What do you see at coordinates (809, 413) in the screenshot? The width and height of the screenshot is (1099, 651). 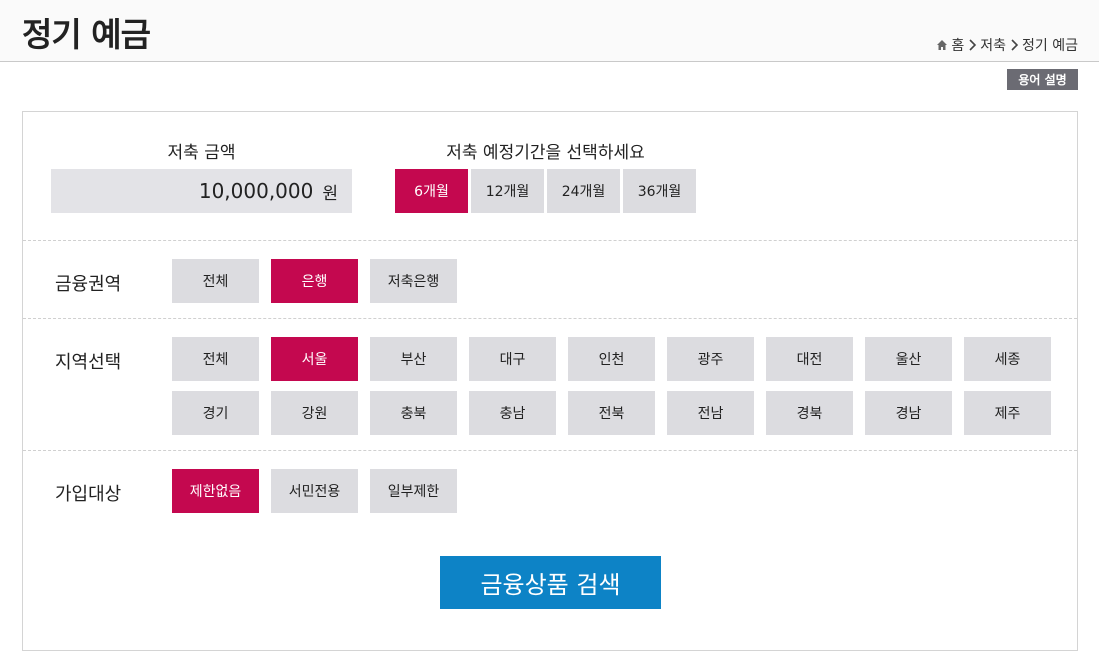 I see `region-option: 경북` at bounding box center [809, 413].